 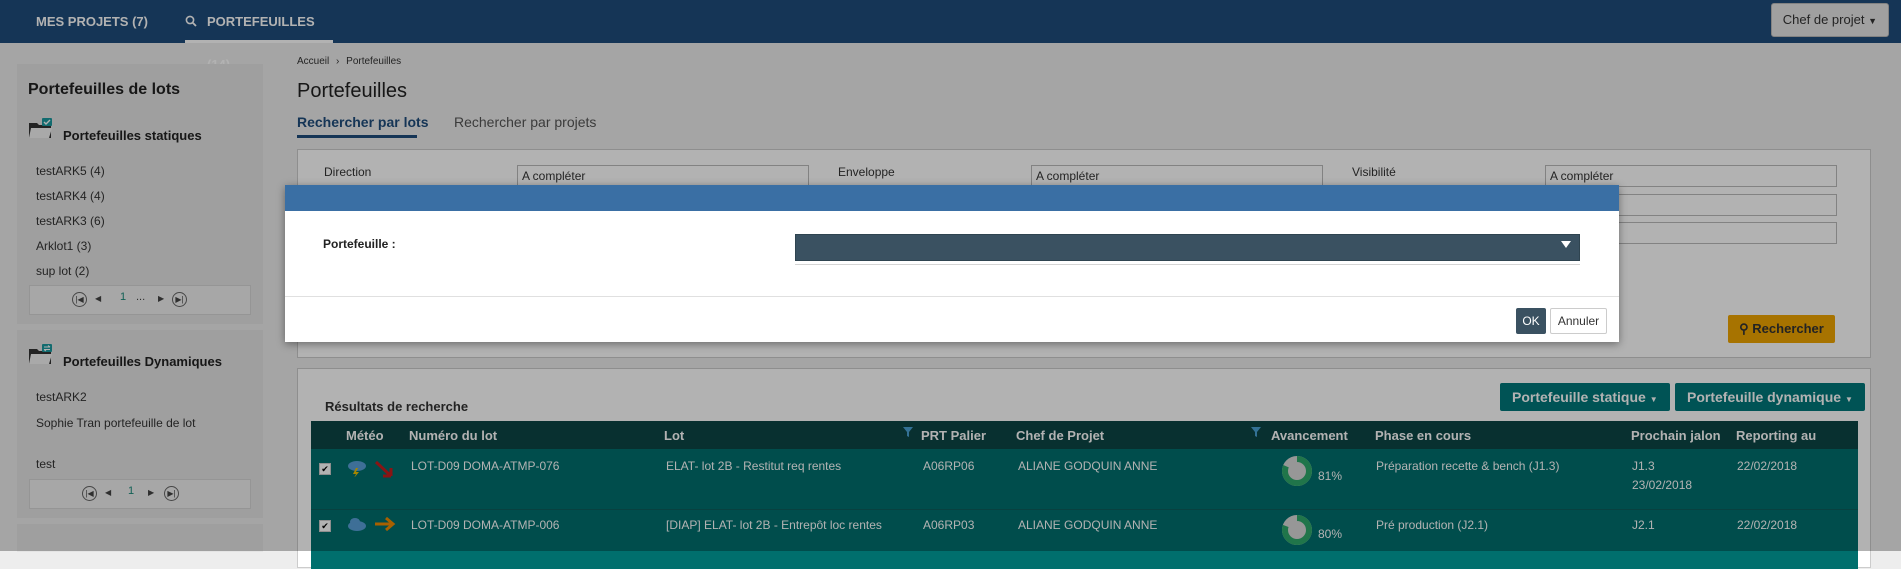 What do you see at coordinates (952, 198) in the screenshot?
I see `modal-header` at bounding box center [952, 198].